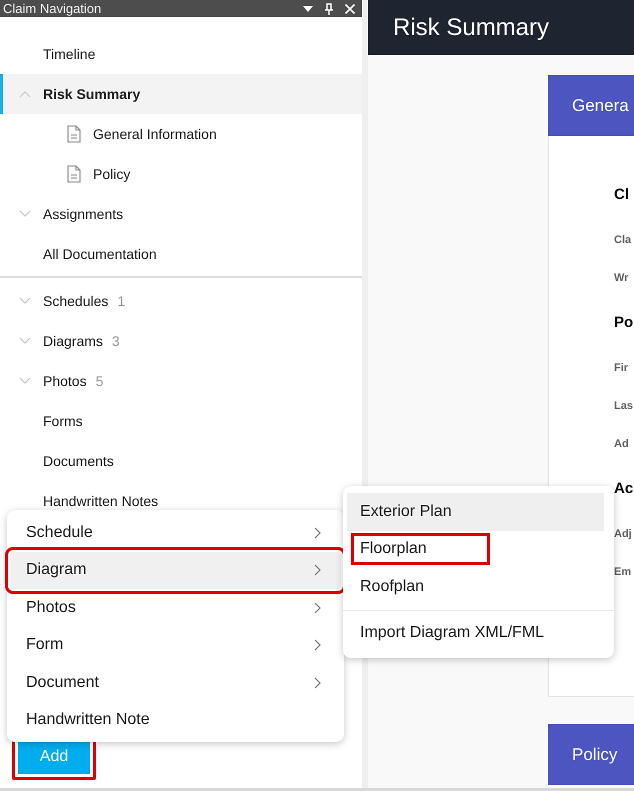 The width and height of the screenshot is (634, 791). I want to click on menu-item: Schedule, so click(175, 533).